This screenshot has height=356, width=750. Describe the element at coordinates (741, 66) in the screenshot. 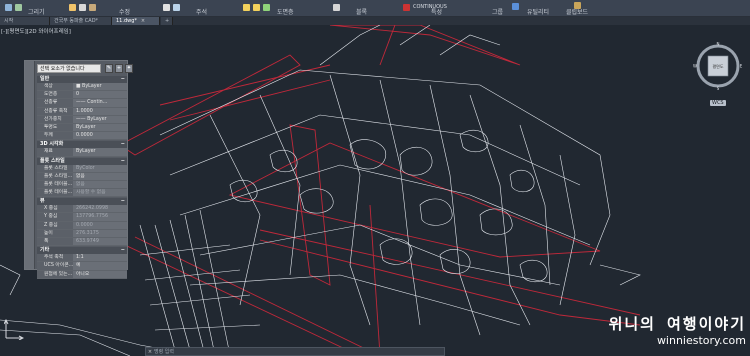

I see `compass-east: E` at that location.